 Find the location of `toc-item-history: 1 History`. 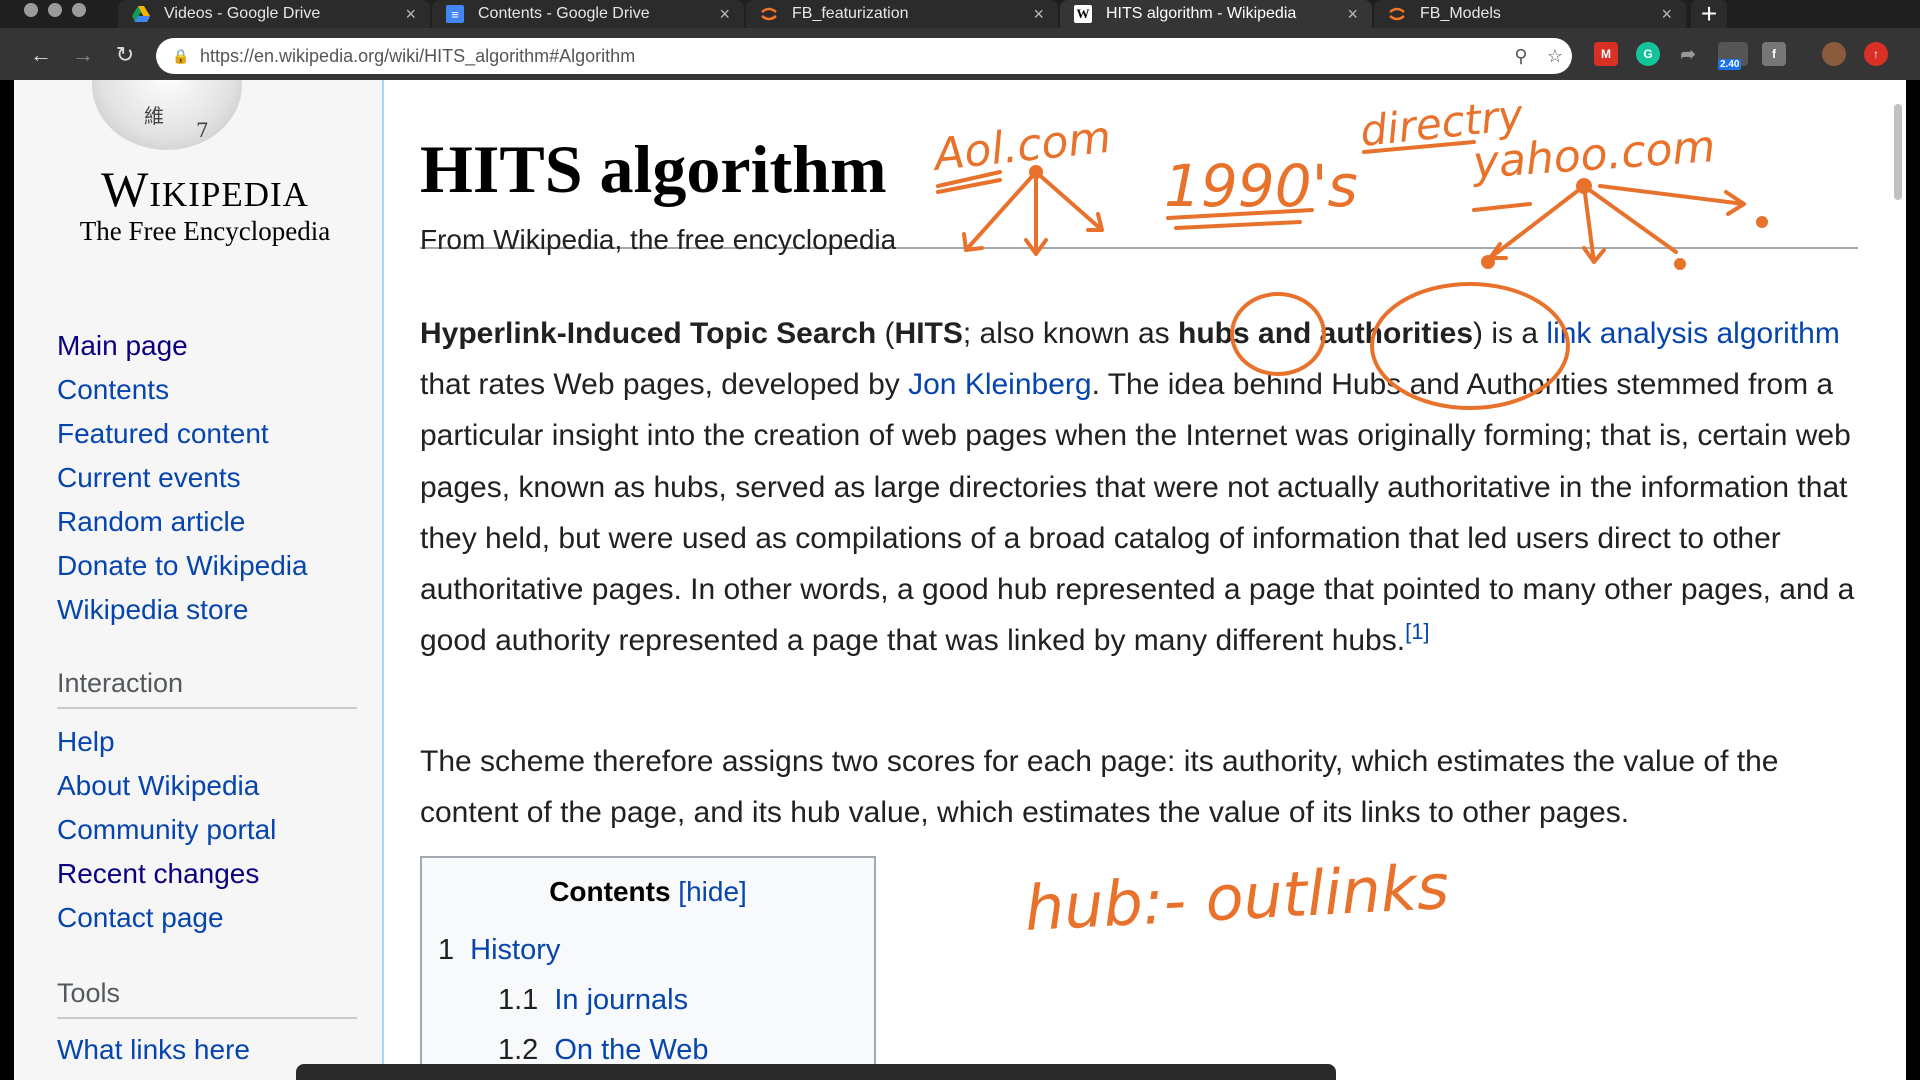

toc-item-history: 1 History is located at coordinates (499, 950).